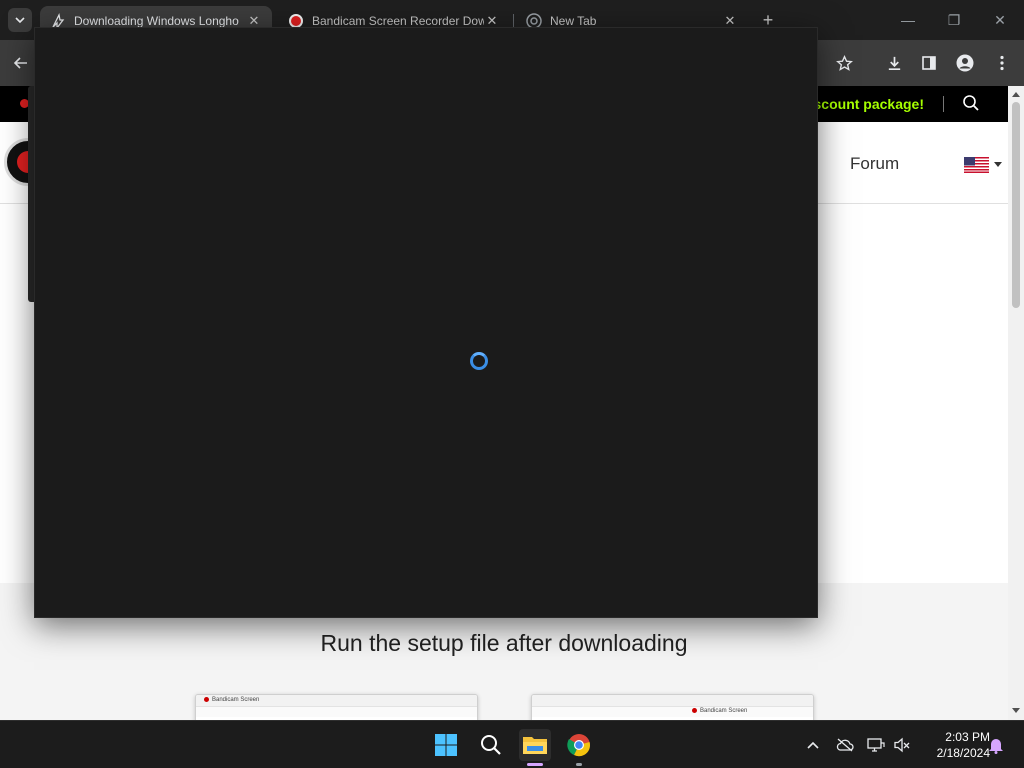 Image resolution: width=1024 pixels, height=768 pixels. I want to click on star-icon, so click(844, 62).